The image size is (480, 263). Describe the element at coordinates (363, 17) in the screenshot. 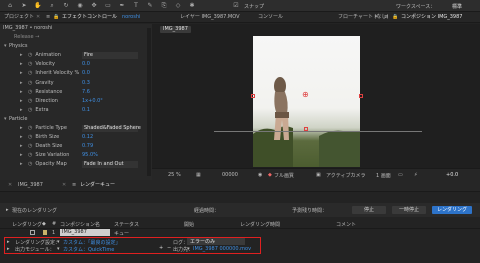

I see `tab-flowchart: フローチャート (なし)` at that location.